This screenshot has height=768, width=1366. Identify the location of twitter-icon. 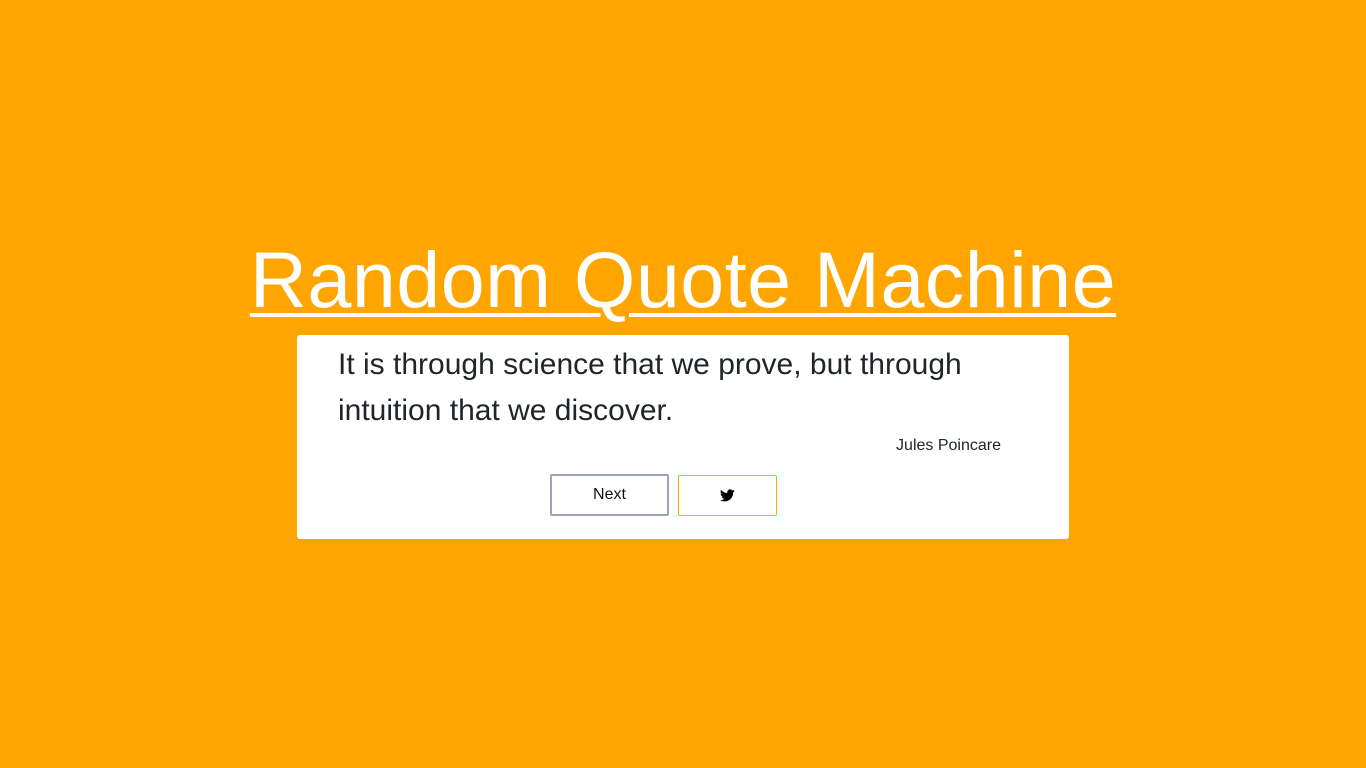
(727, 495).